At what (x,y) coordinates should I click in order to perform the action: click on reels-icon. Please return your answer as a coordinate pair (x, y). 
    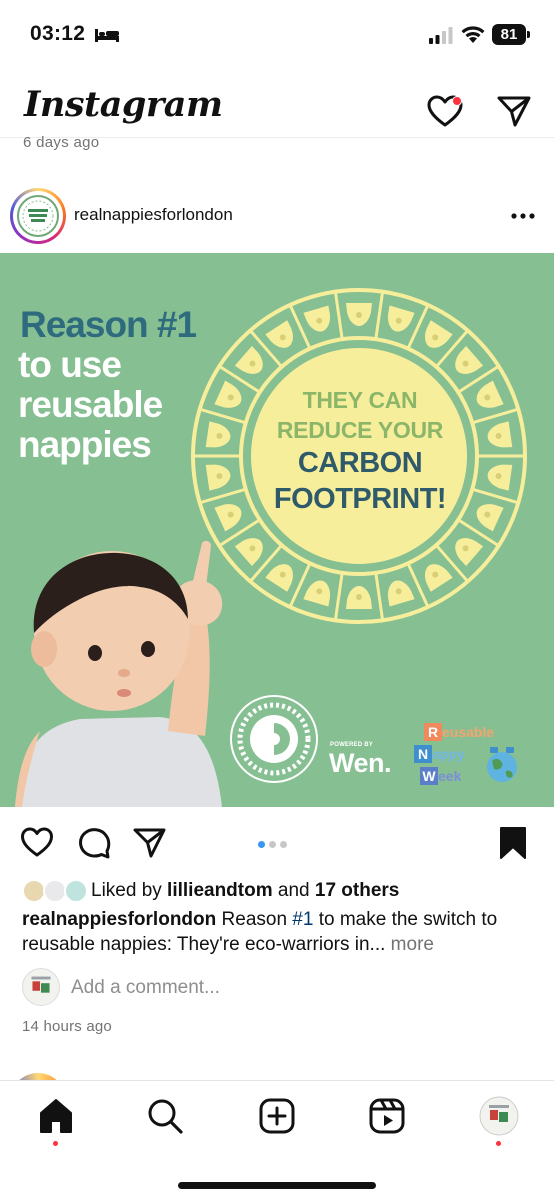
    Looking at the image, I should click on (387, 1116).